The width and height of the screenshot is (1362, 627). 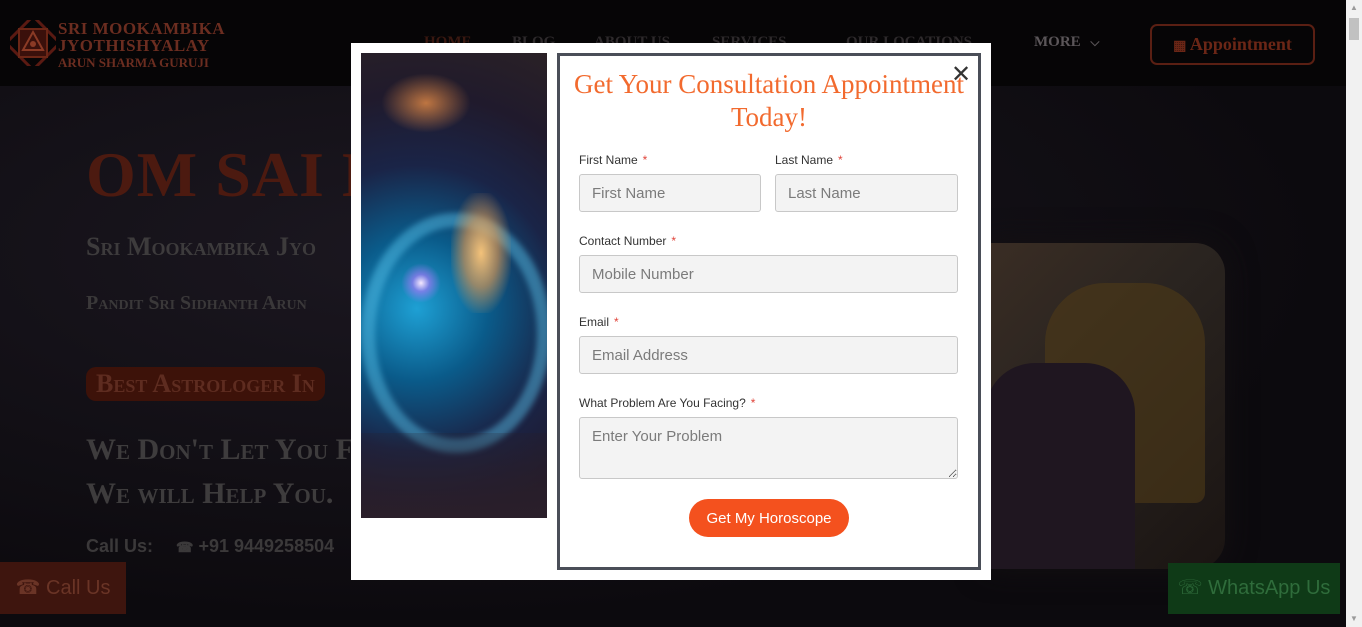 I want to click on nebula-star, so click(x=421, y=283).